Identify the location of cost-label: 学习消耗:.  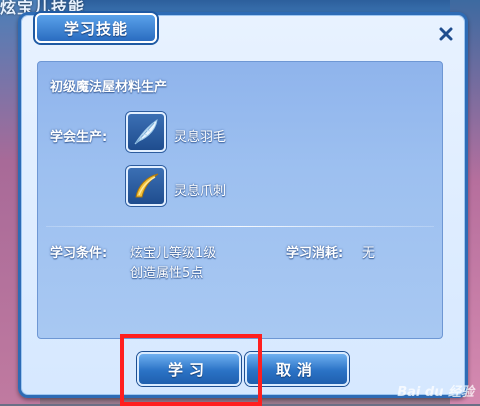
(315, 253).